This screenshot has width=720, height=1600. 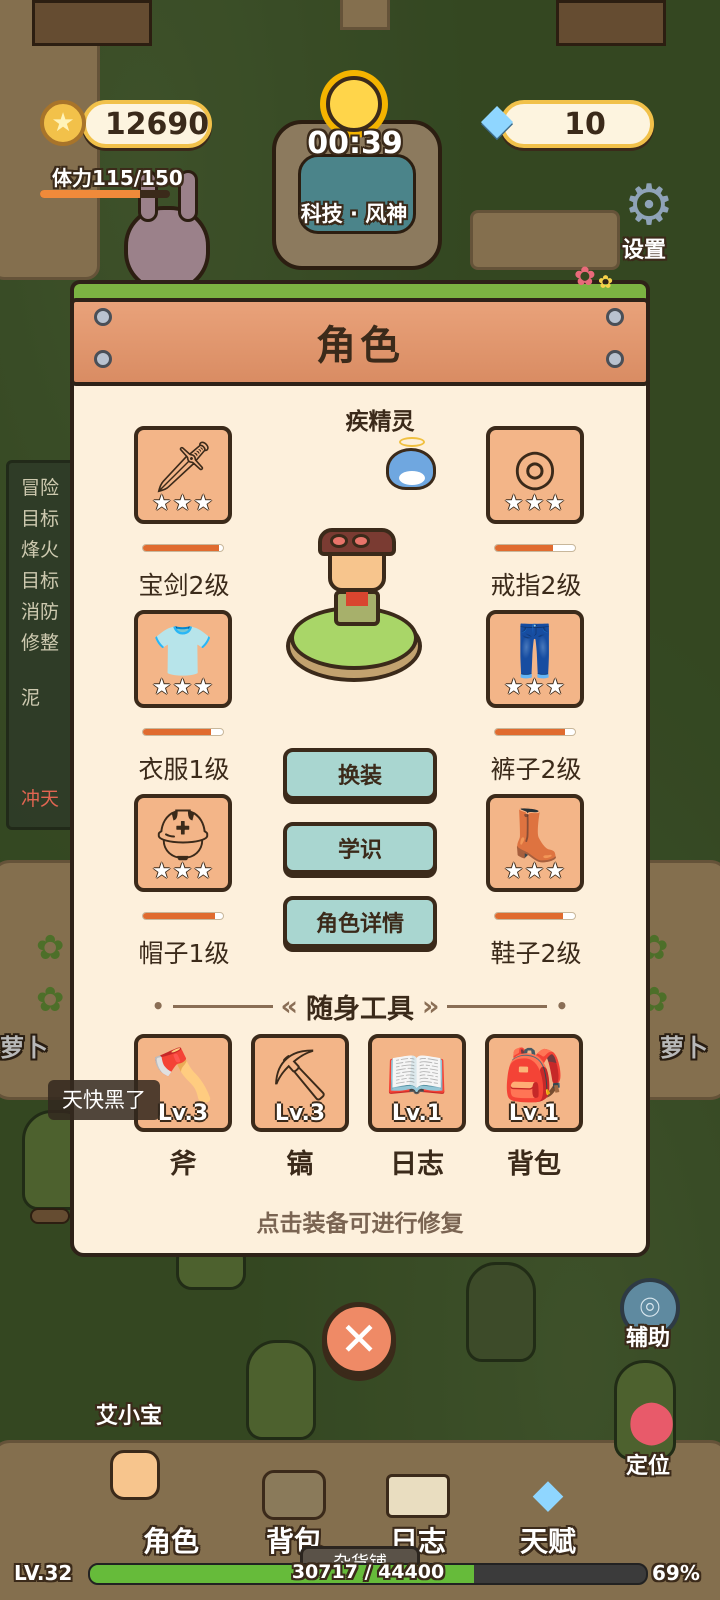 I want to click on stamina-bar, so click(x=105, y=194).